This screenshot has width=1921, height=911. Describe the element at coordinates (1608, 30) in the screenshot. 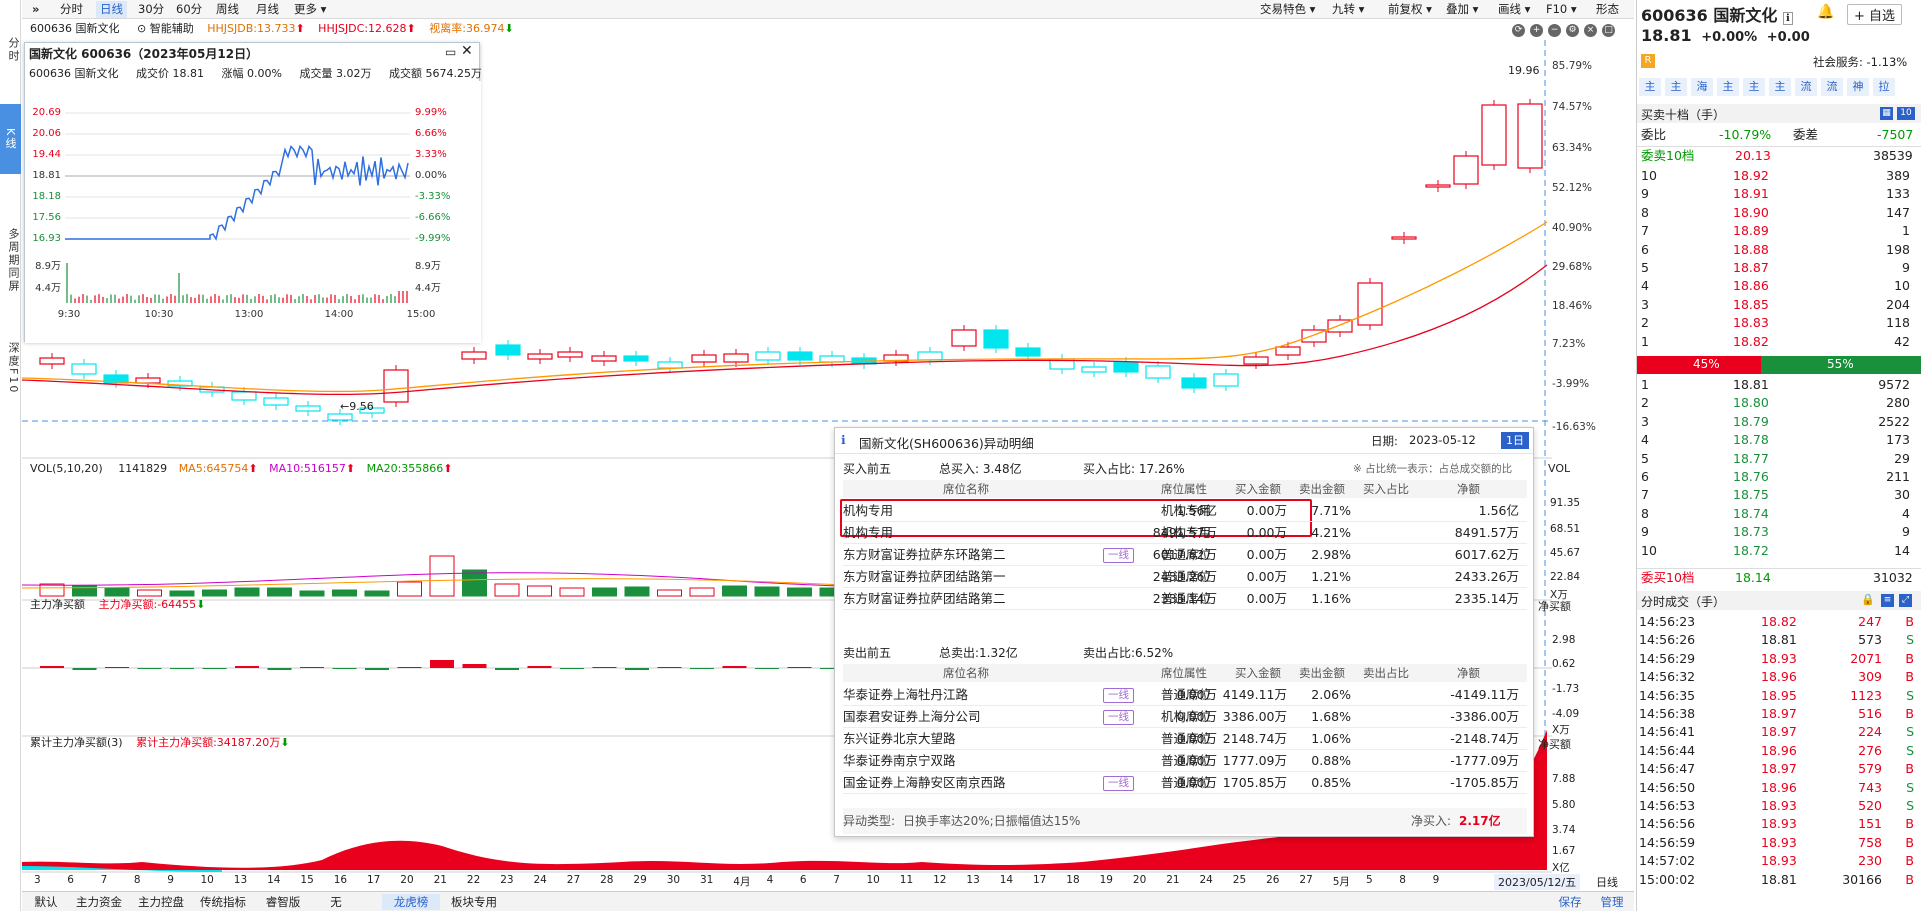

I see `maximize-icon: □` at that location.